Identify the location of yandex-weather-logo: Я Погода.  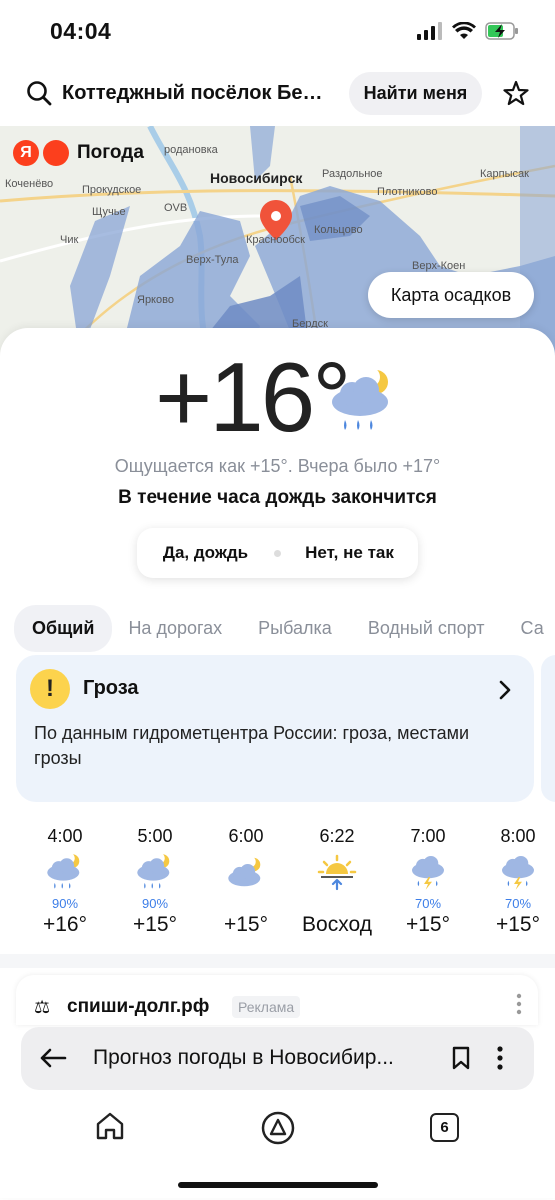
(78, 153).